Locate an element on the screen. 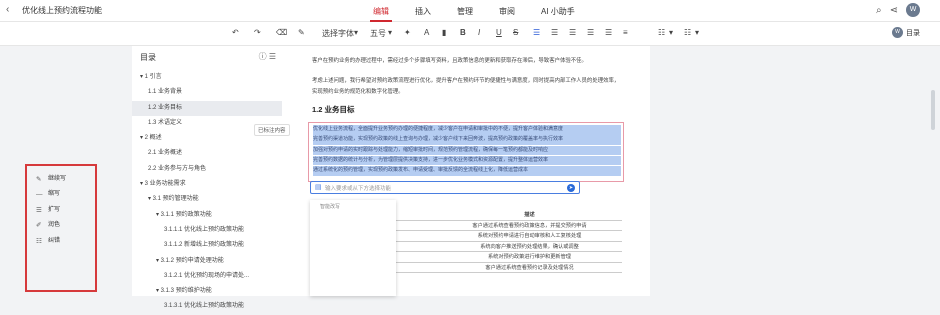 Image resolution: width=940 pixels, height=315 pixels. ai-menu-item-label: 缩写 is located at coordinates (54, 194).